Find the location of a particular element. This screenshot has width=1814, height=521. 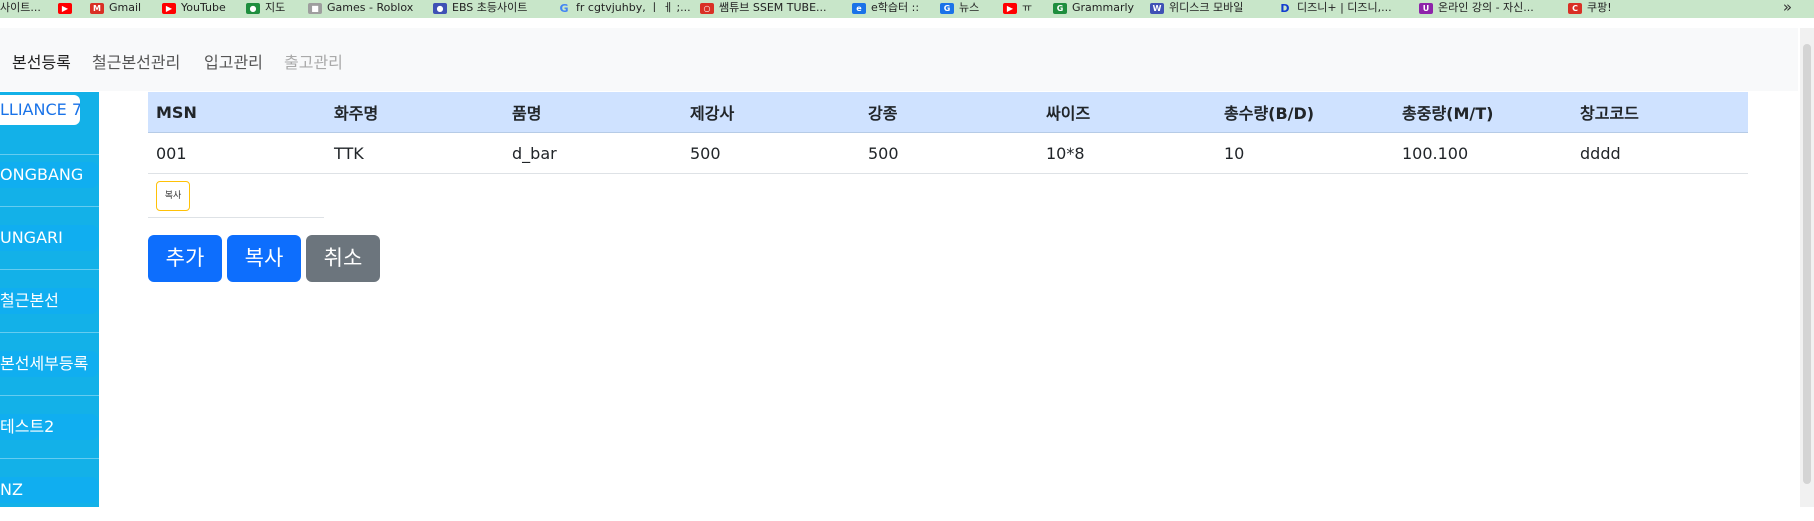

page-scrollbar is located at coordinates (1807, 267).